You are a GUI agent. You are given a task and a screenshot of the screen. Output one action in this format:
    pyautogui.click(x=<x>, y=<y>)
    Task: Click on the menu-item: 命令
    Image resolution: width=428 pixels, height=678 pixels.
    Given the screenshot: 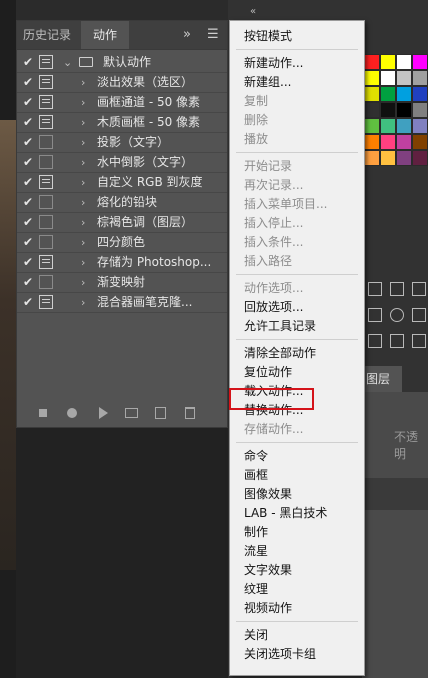 What is the action you would take?
    pyautogui.click(x=256, y=456)
    